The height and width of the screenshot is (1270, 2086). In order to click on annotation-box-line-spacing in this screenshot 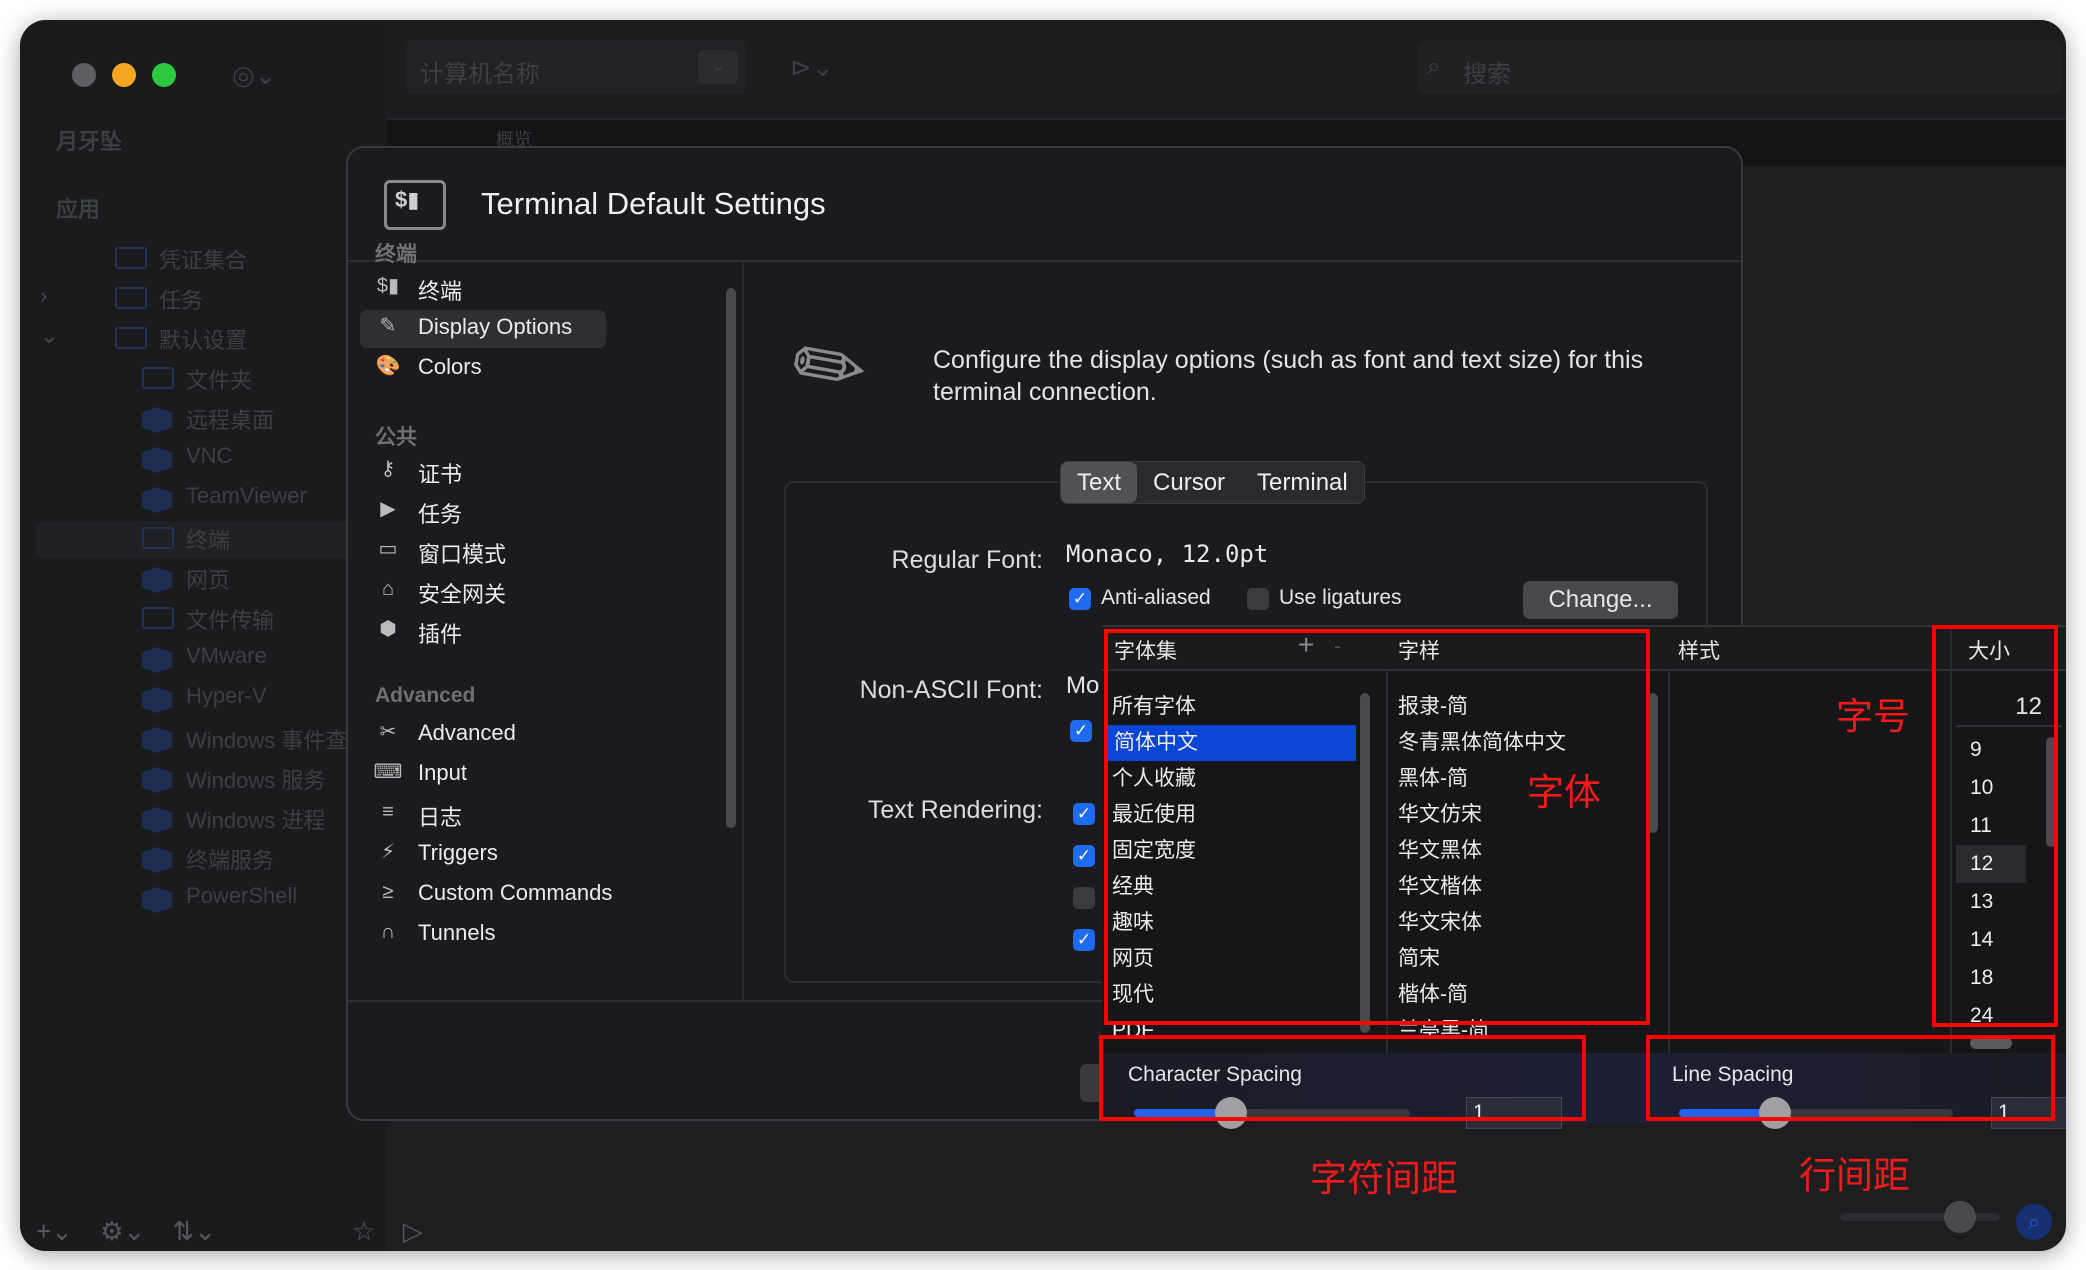, I will do `click(1850, 1078)`.